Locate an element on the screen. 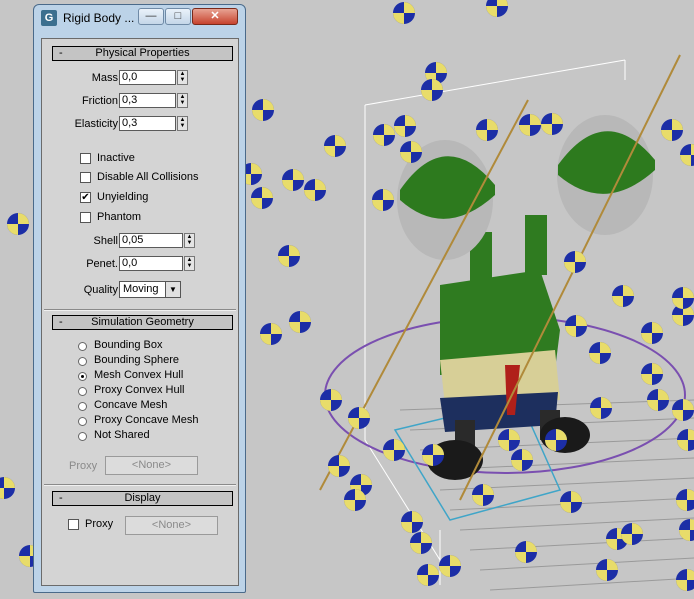 The height and width of the screenshot is (599, 694). phantom-checkbox is located at coordinates (85, 217).